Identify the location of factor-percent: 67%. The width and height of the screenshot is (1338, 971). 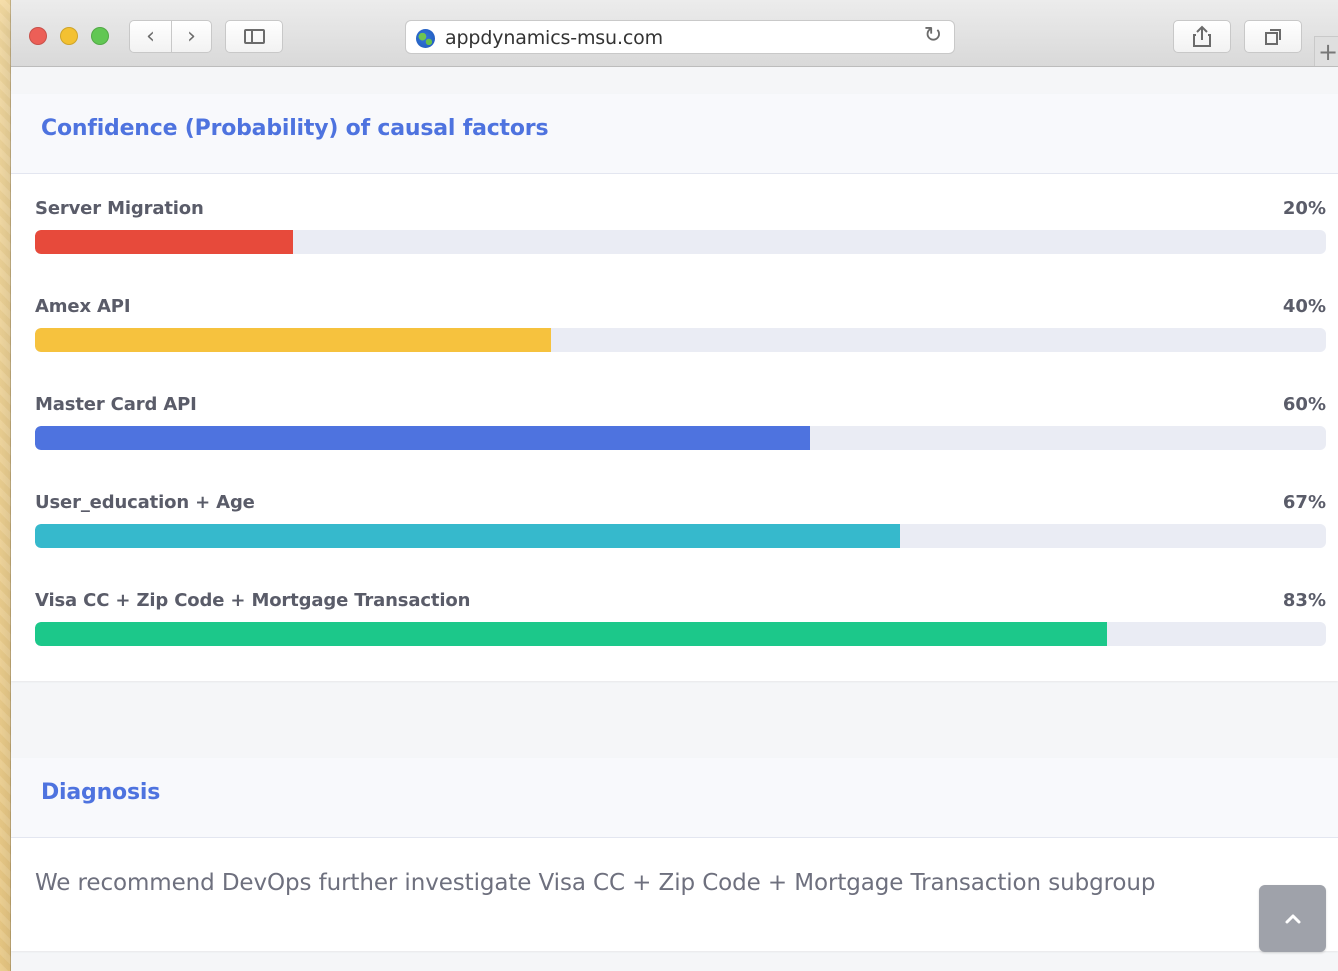
(1304, 502).